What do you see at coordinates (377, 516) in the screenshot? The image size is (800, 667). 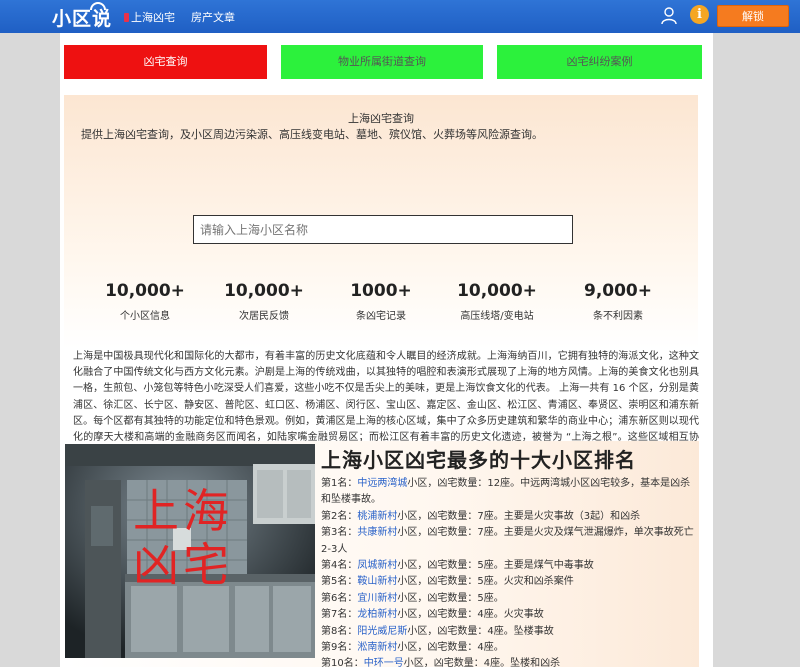 I see `community-link: 桃浦新村` at bounding box center [377, 516].